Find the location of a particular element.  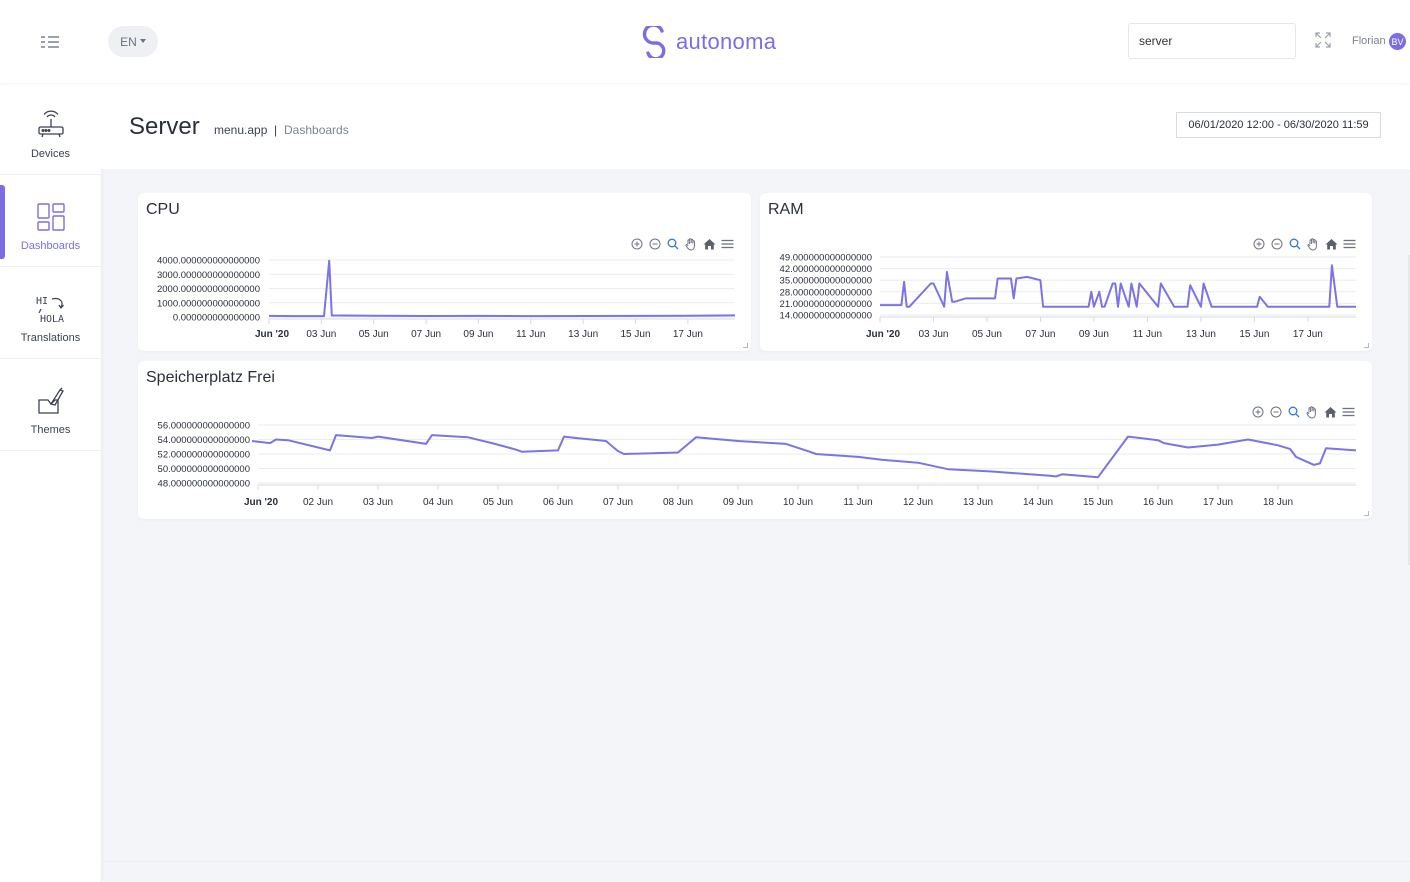

sidebar-item-devices: Devices is located at coordinates (50, 129).